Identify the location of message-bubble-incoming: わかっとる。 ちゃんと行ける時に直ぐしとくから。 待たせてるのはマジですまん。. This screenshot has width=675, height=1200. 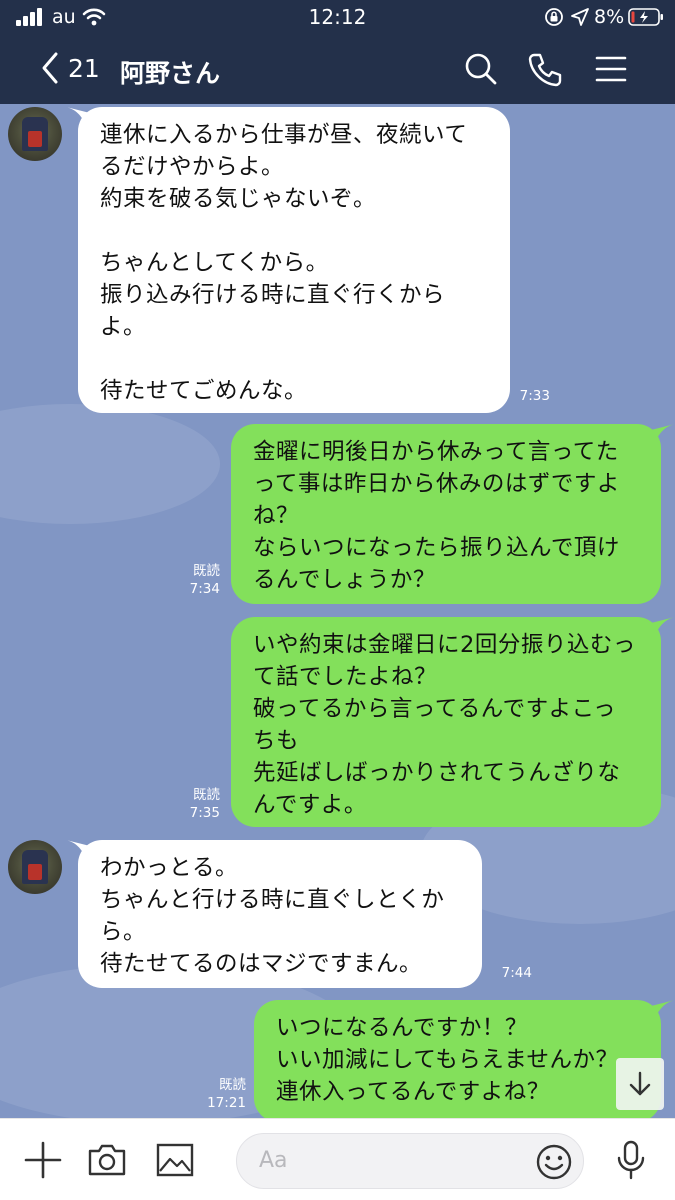
(280, 914).